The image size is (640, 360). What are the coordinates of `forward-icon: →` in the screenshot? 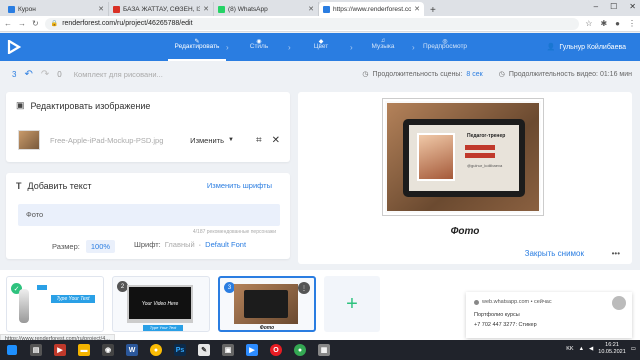 It's located at (22, 23).